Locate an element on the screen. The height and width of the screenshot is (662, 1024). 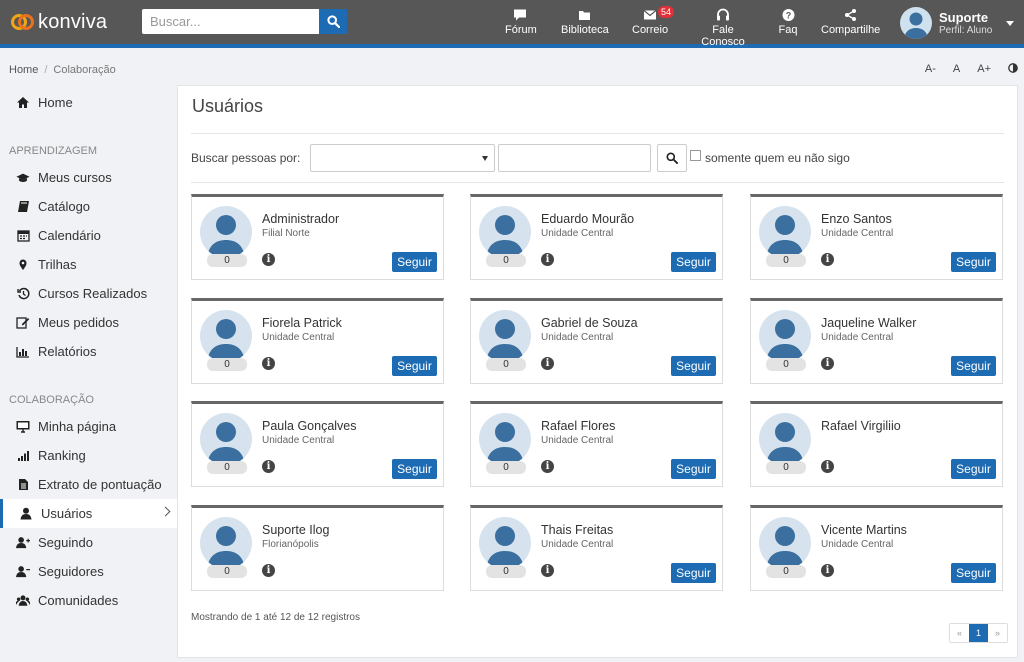
nav-biblioteca: Biblioteca is located at coordinates (585, 22).